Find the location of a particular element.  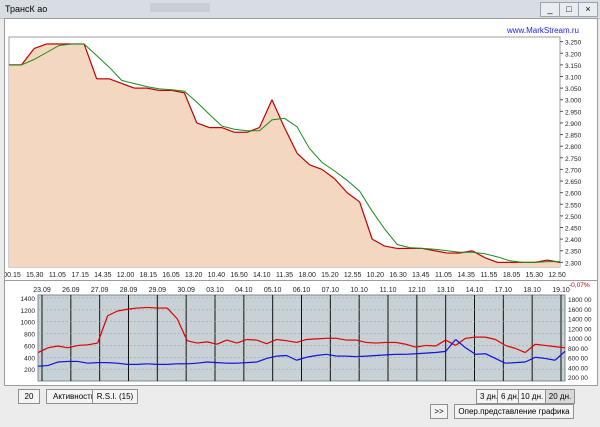

volume-axis-label-left: 1200 is located at coordinates (28, 311).